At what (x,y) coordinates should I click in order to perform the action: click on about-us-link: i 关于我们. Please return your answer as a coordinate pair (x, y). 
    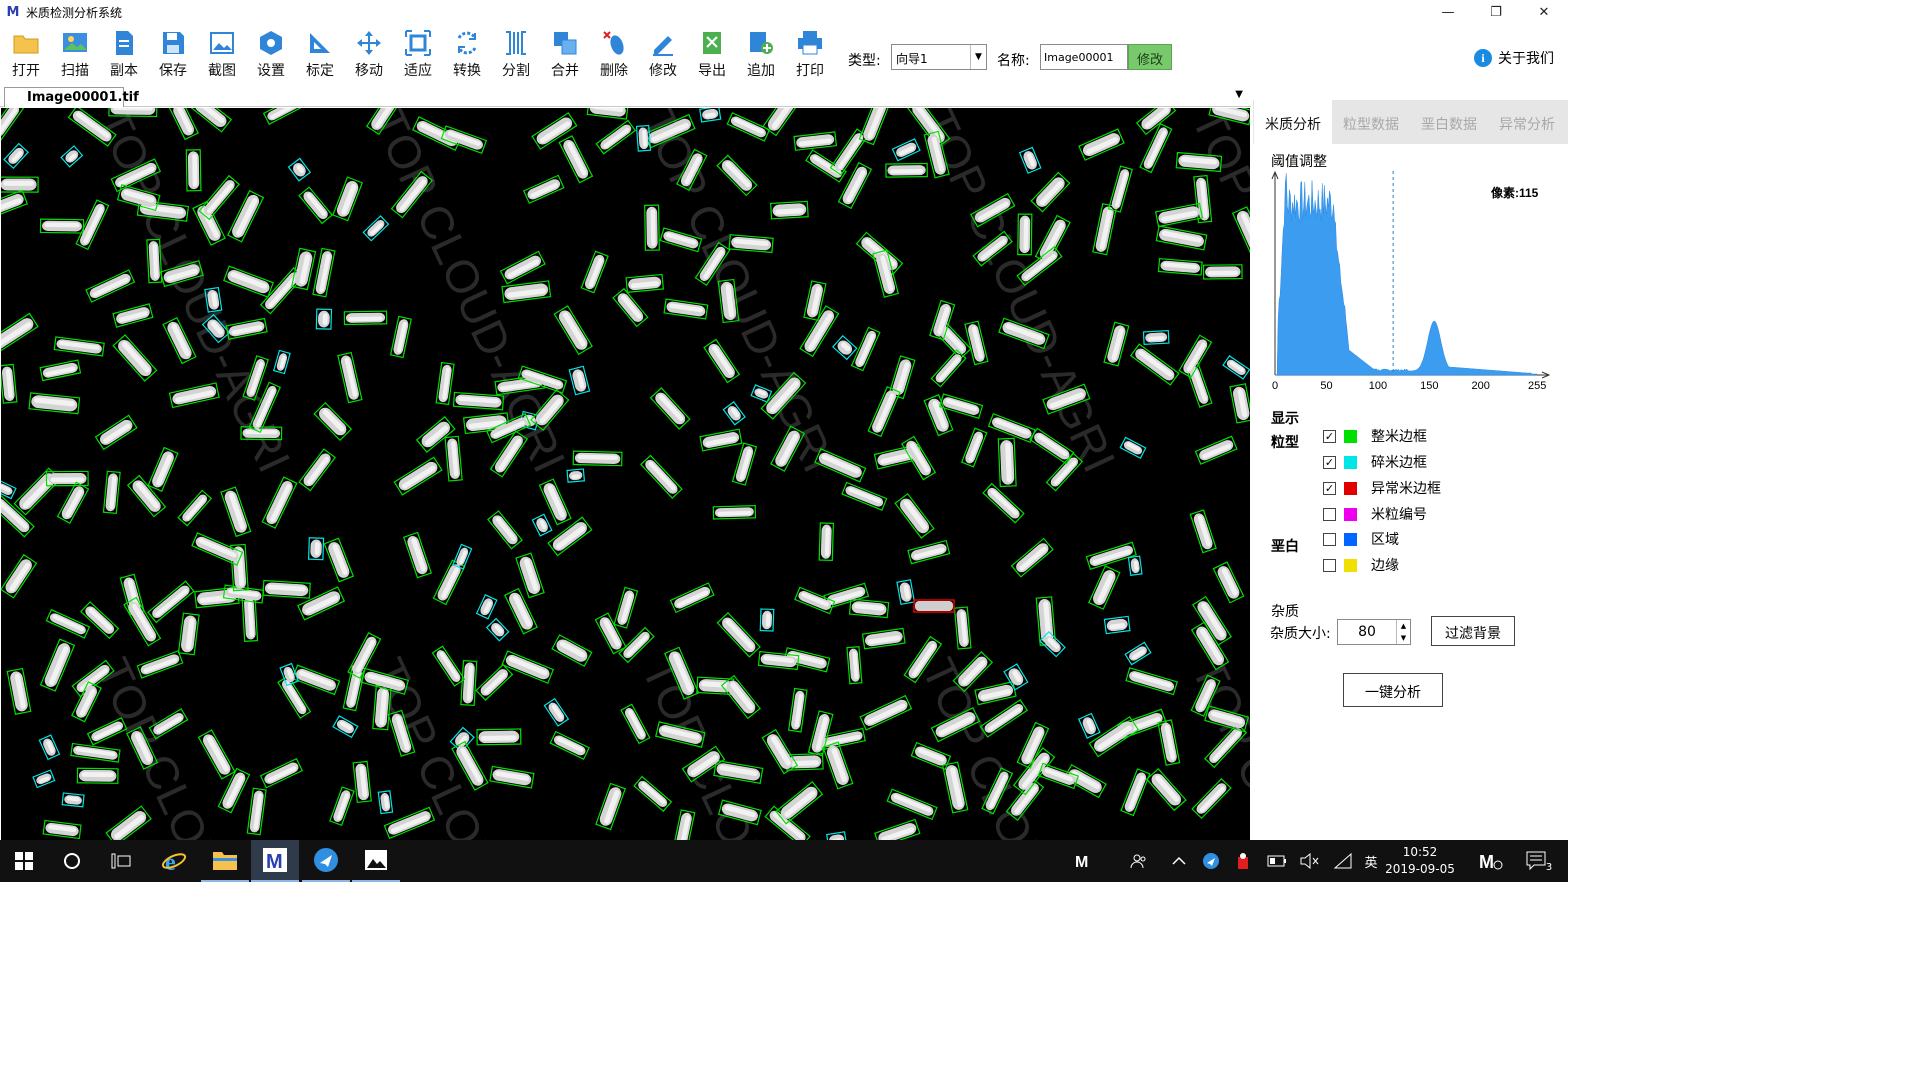
    Looking at the image, I should click on (1514, 58).